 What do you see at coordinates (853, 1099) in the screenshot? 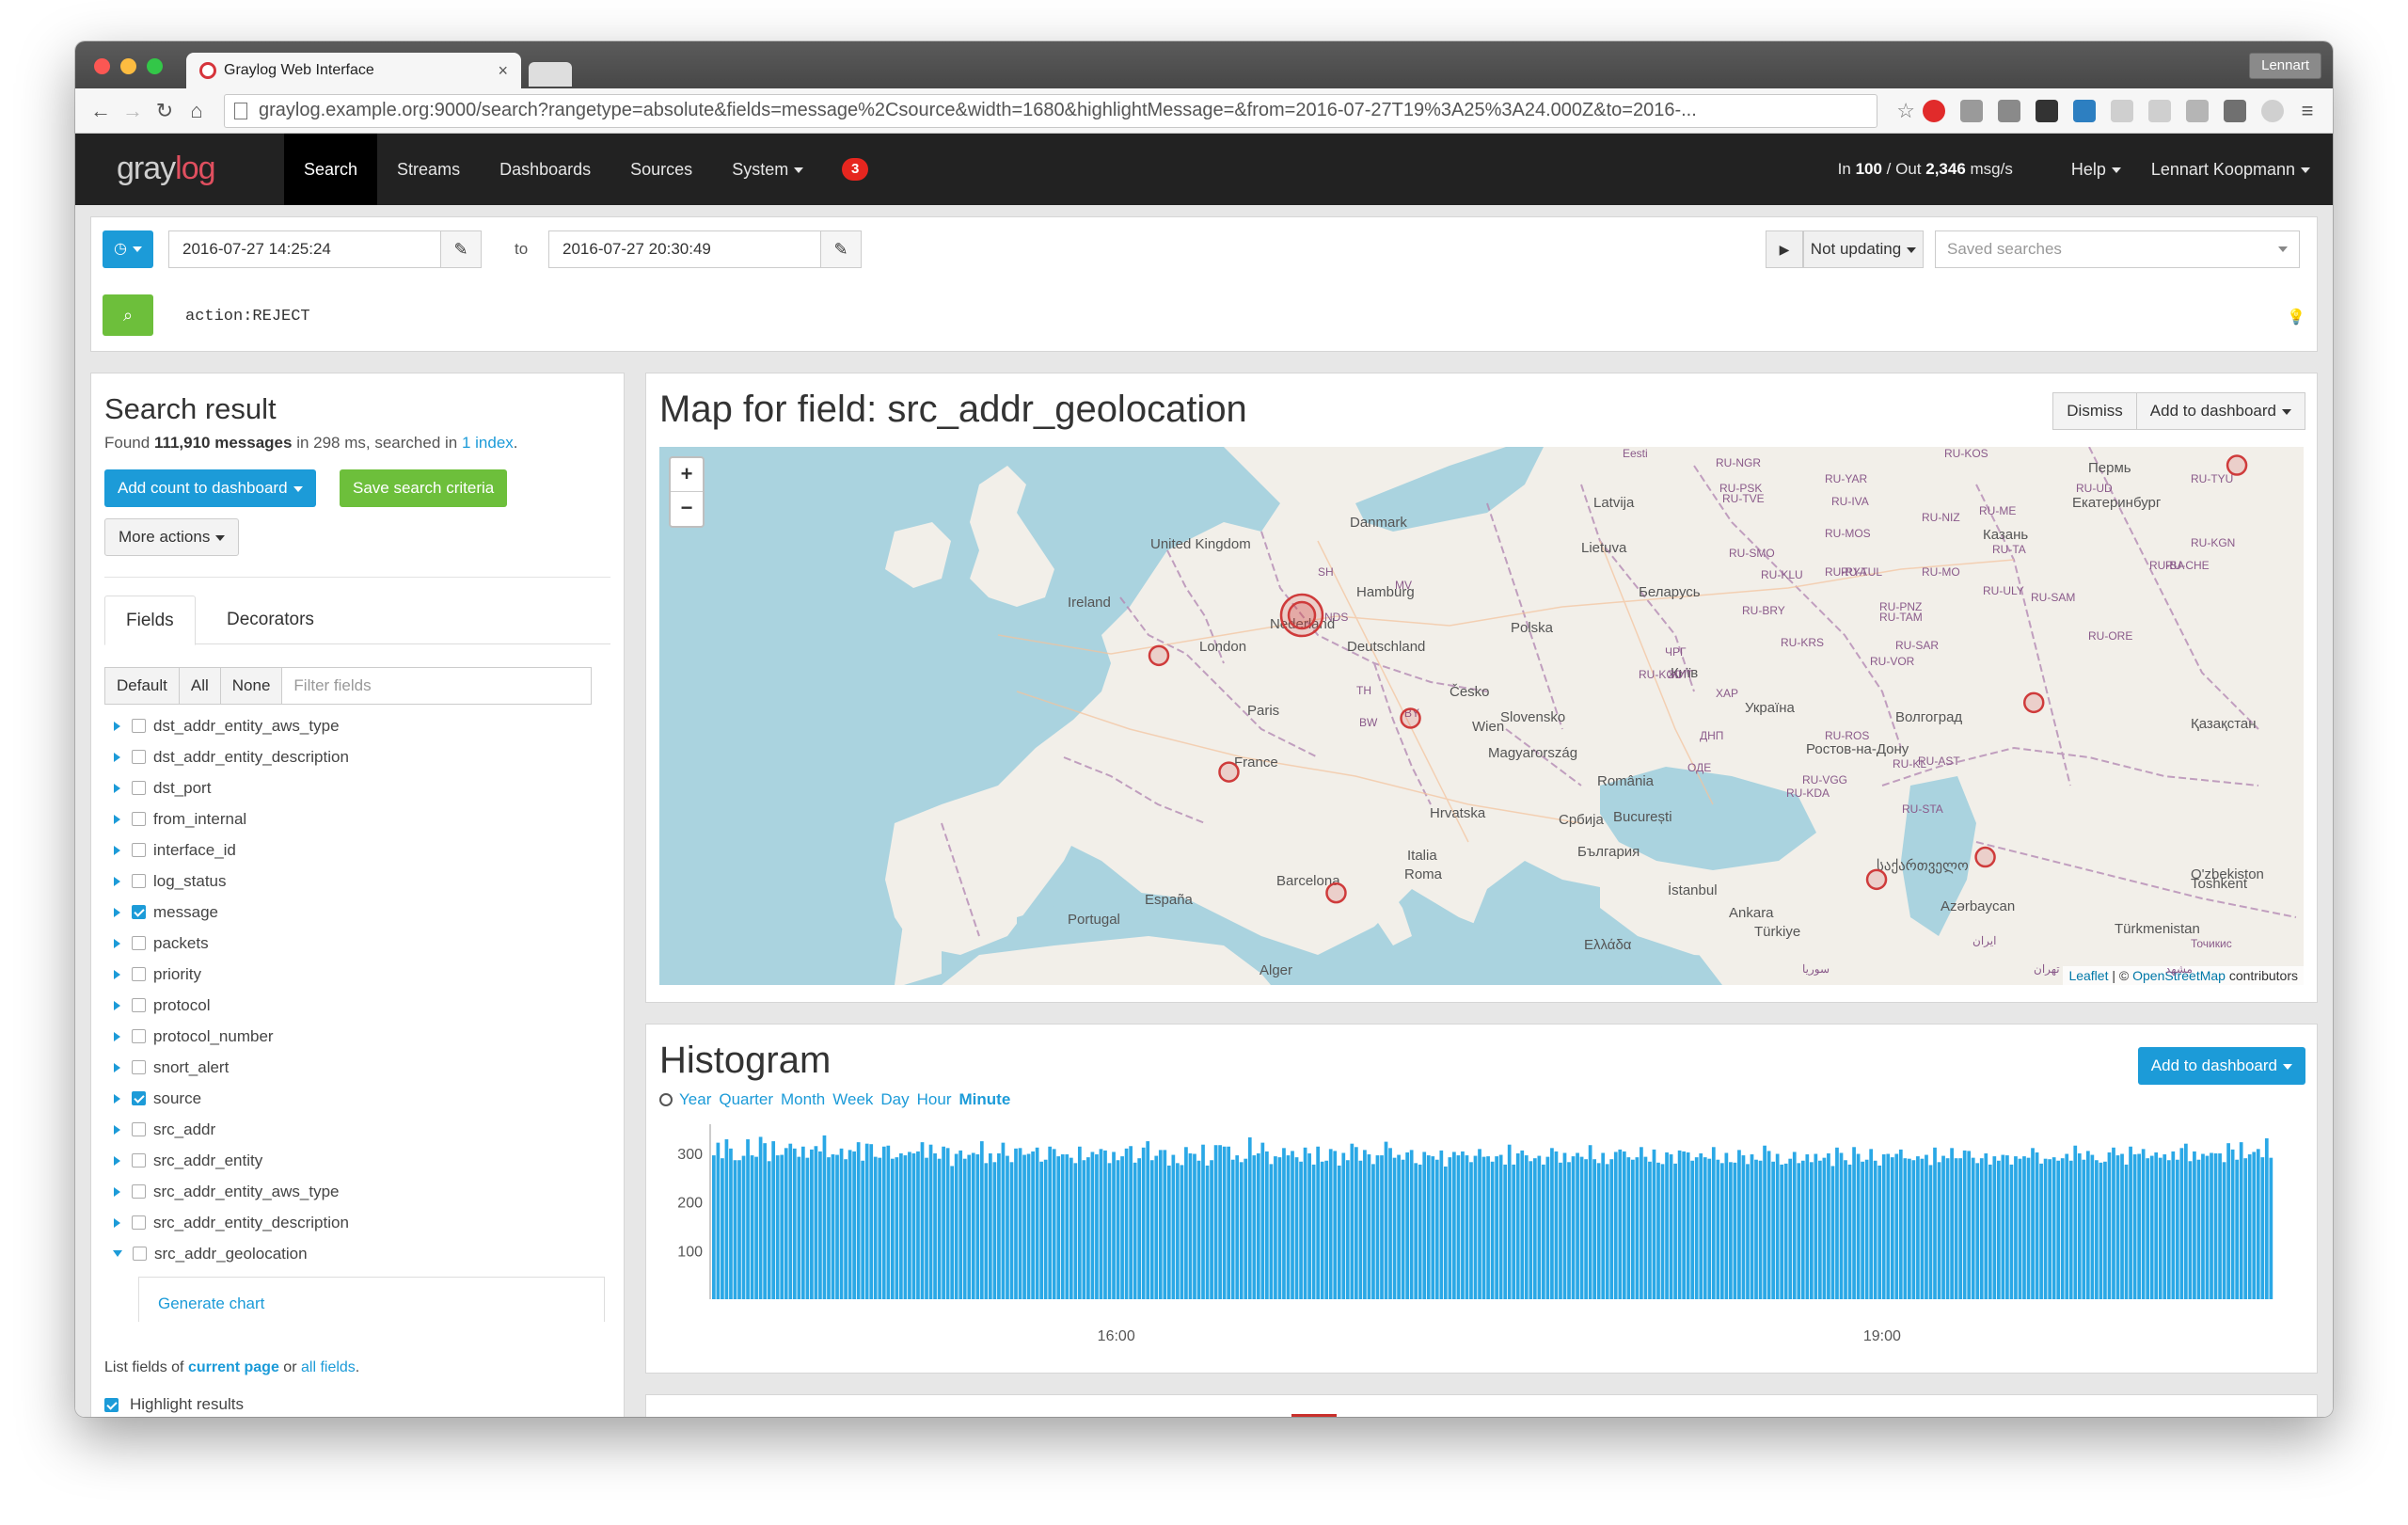
I see `resolution-week: Week` at bounding box center [853, 1099].